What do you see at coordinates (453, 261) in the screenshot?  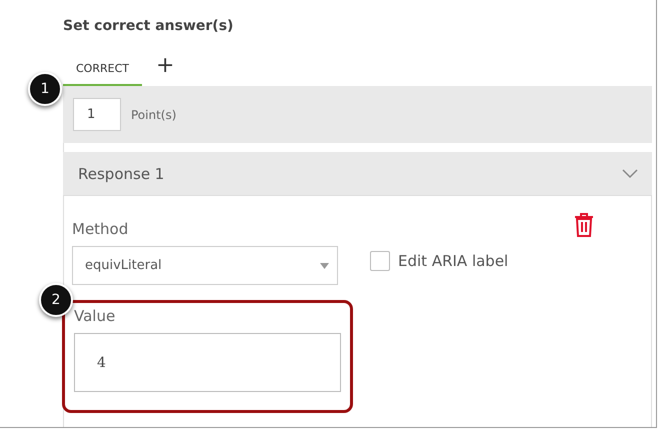 I see `aria-checkbox-label: Edit ARIA label` at bounding box center [453, 261].